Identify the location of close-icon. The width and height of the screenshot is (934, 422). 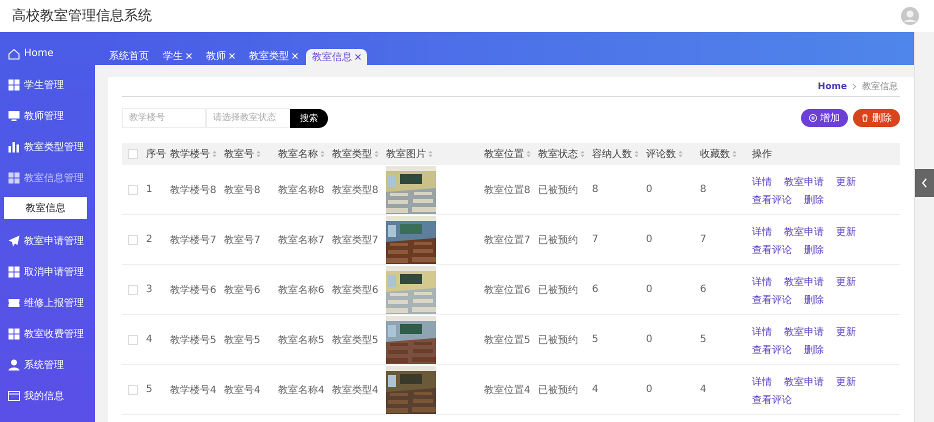
(358, 57).